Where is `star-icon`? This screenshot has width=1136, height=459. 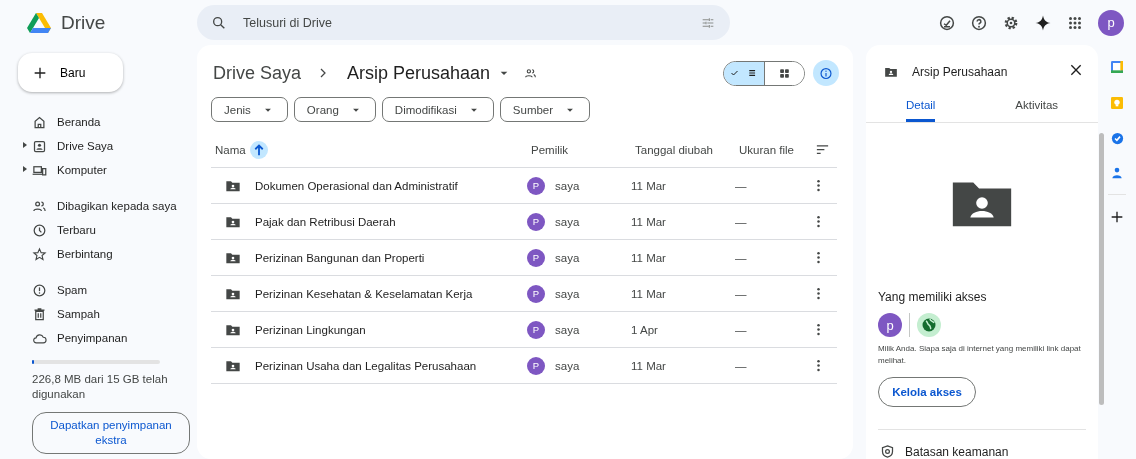 star-icon is located at coordinates (39, 254).